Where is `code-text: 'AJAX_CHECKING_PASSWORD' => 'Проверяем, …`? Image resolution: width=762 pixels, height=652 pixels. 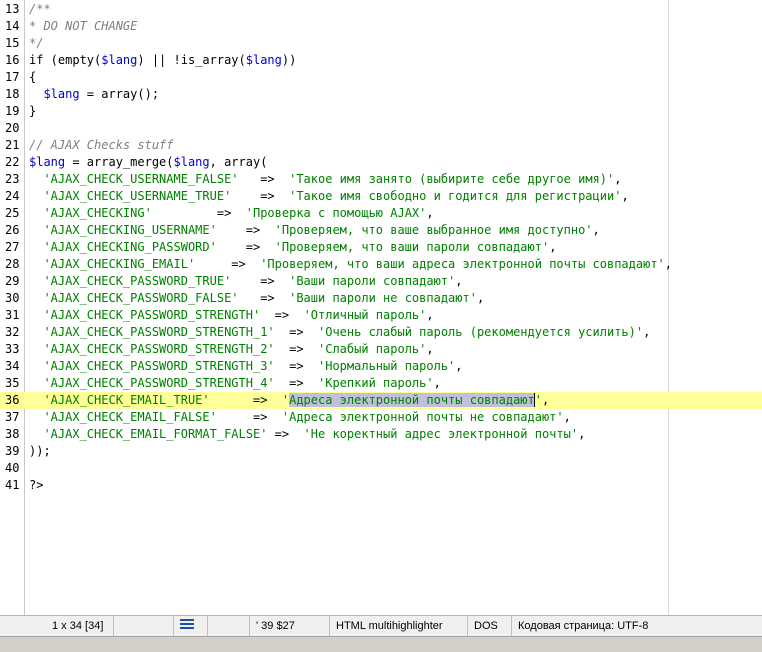
code-text: 'AJAX_CHECKING_PASSWORD' => 'Проверяем, … is located at coordinates (292, 247).